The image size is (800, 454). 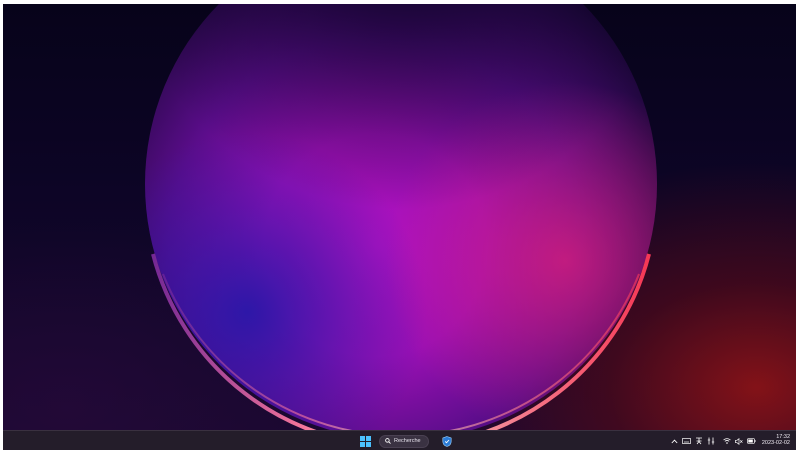 I want to click on search-icon, so click(x=388, y=441).